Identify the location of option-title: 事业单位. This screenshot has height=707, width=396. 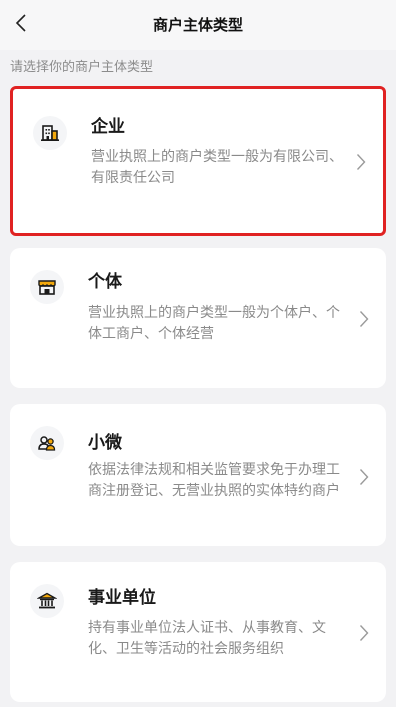
(122, 598).